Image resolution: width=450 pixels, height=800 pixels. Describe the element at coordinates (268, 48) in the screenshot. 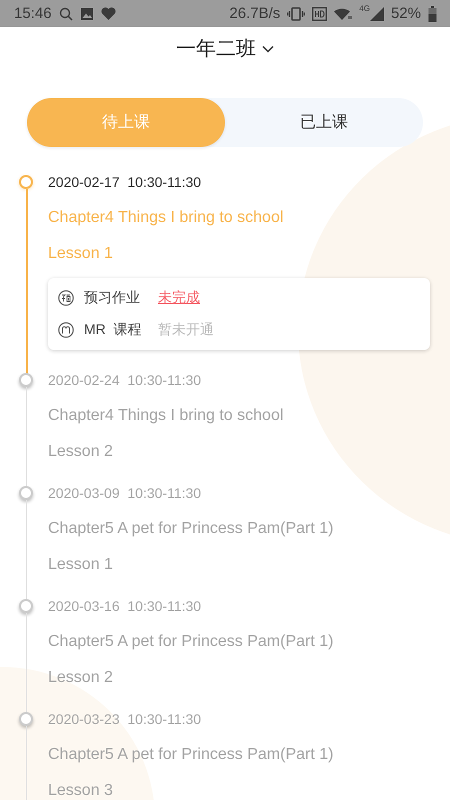

I see `caret-down-icon` at that location.